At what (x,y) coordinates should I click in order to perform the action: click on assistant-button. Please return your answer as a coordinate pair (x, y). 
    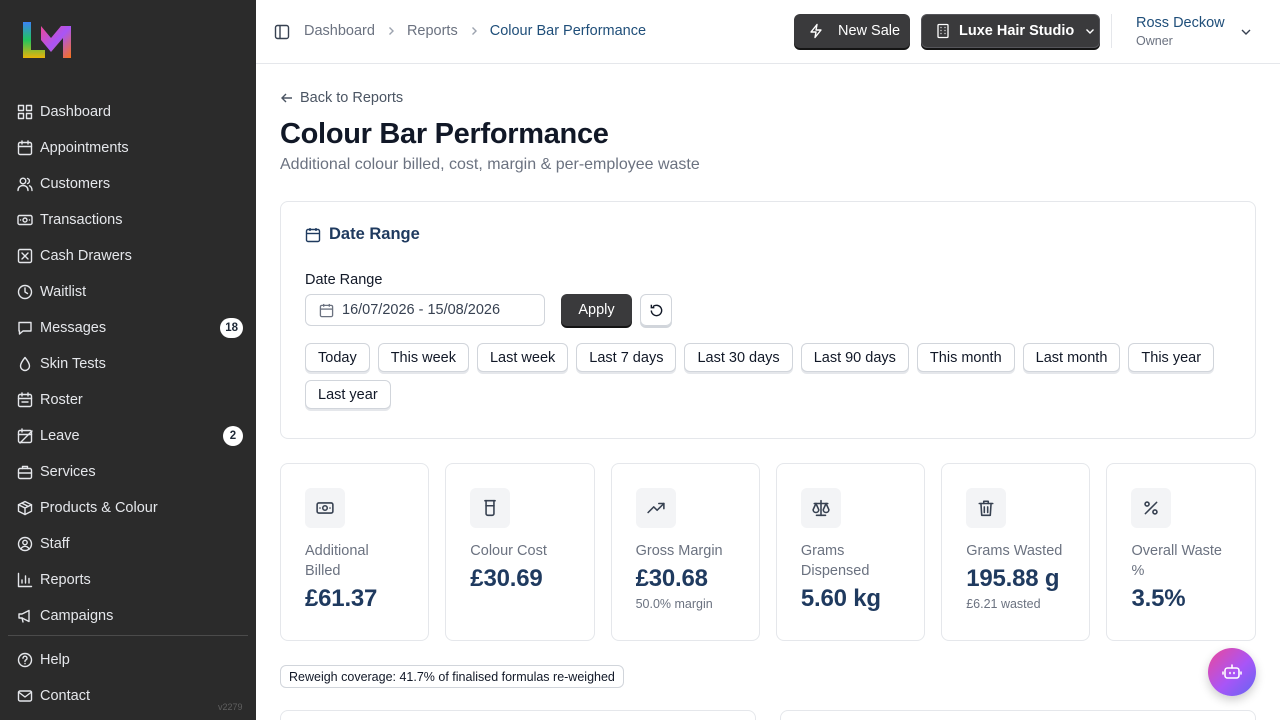
    Looking at the image, I should click on (1232, 672).